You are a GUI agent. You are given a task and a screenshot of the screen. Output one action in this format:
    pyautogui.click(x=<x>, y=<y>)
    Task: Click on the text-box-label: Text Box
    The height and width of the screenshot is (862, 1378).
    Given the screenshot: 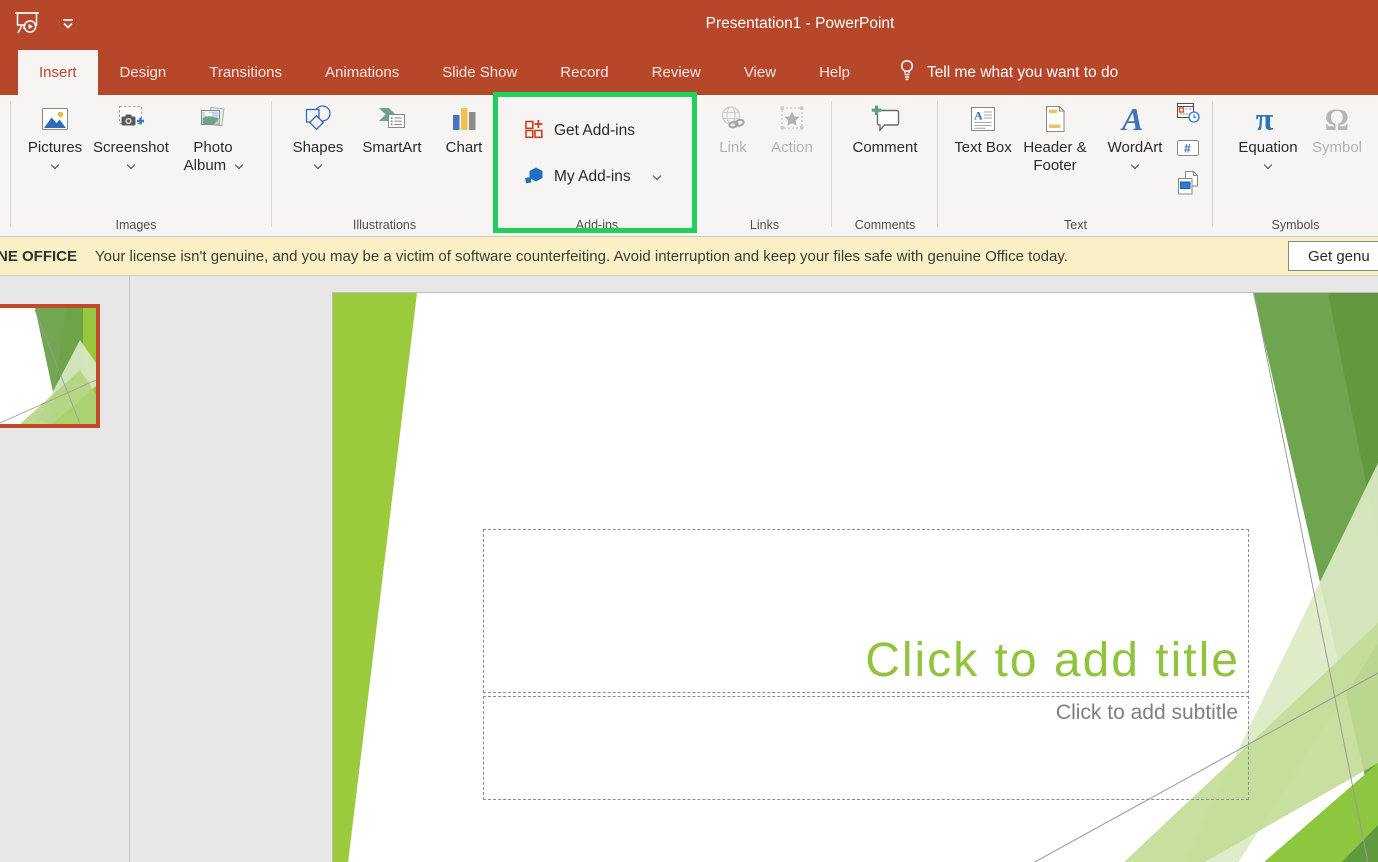 What is the action you would take?
    pyautogui.click(x=983, y=147)
    